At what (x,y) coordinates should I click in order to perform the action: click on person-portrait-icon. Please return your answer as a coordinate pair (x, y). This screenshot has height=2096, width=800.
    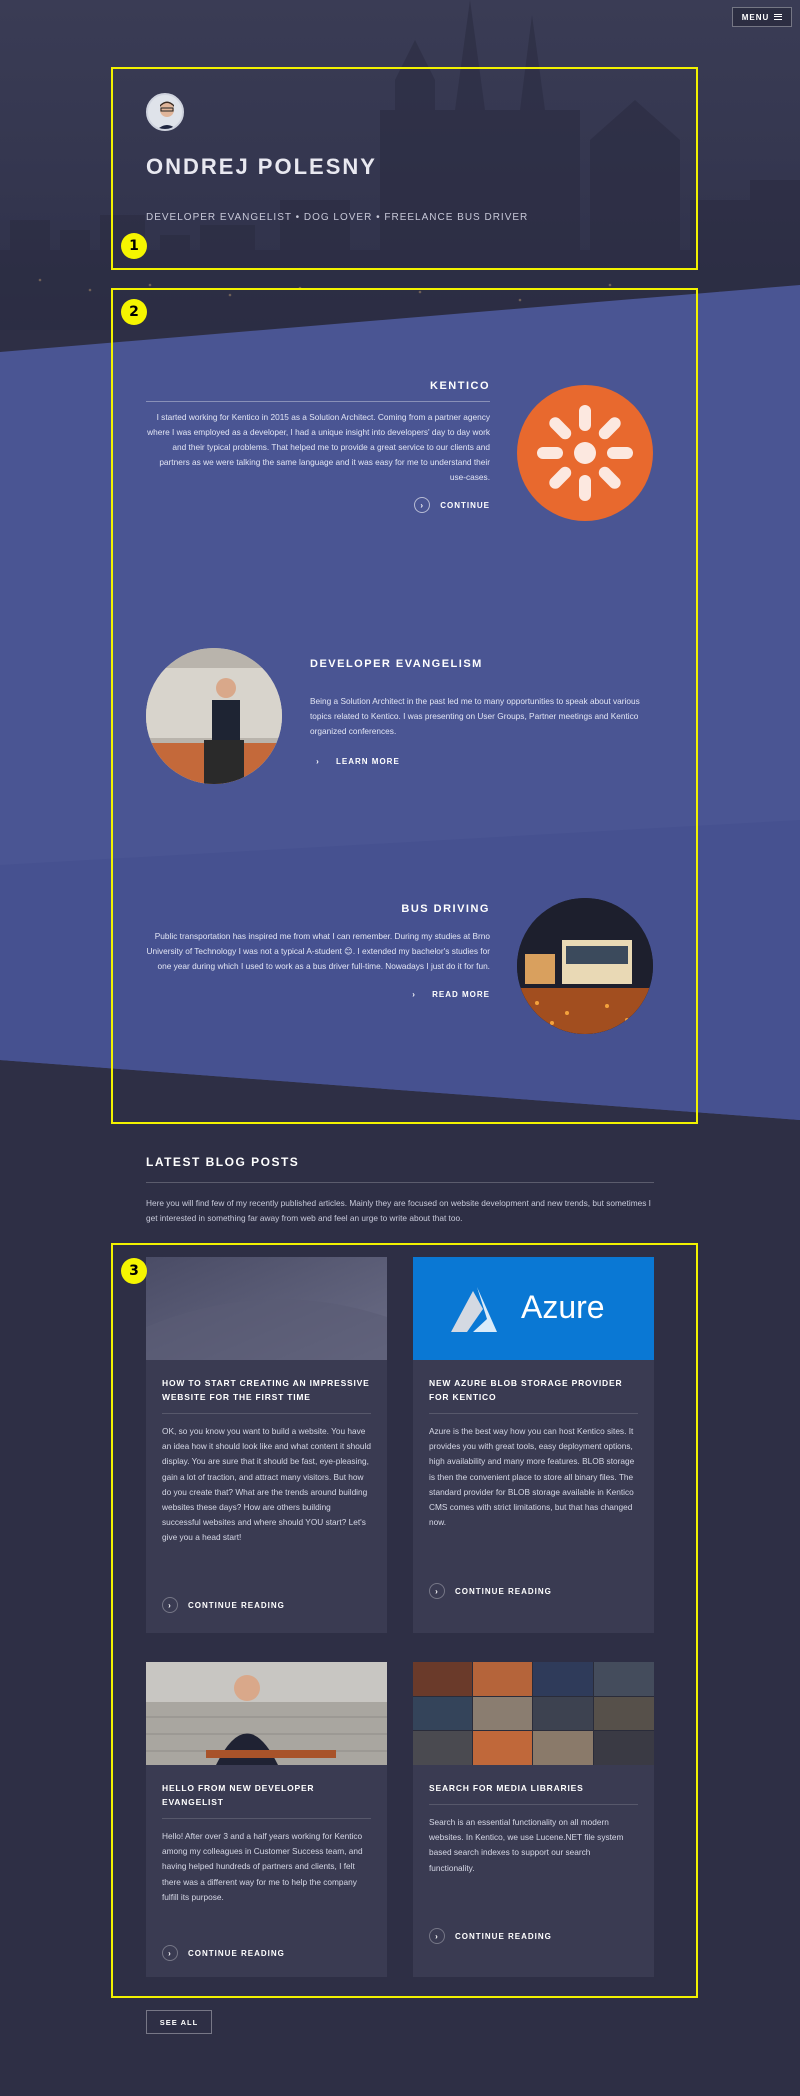
    Looking at the image, I should click on (266, 1713).